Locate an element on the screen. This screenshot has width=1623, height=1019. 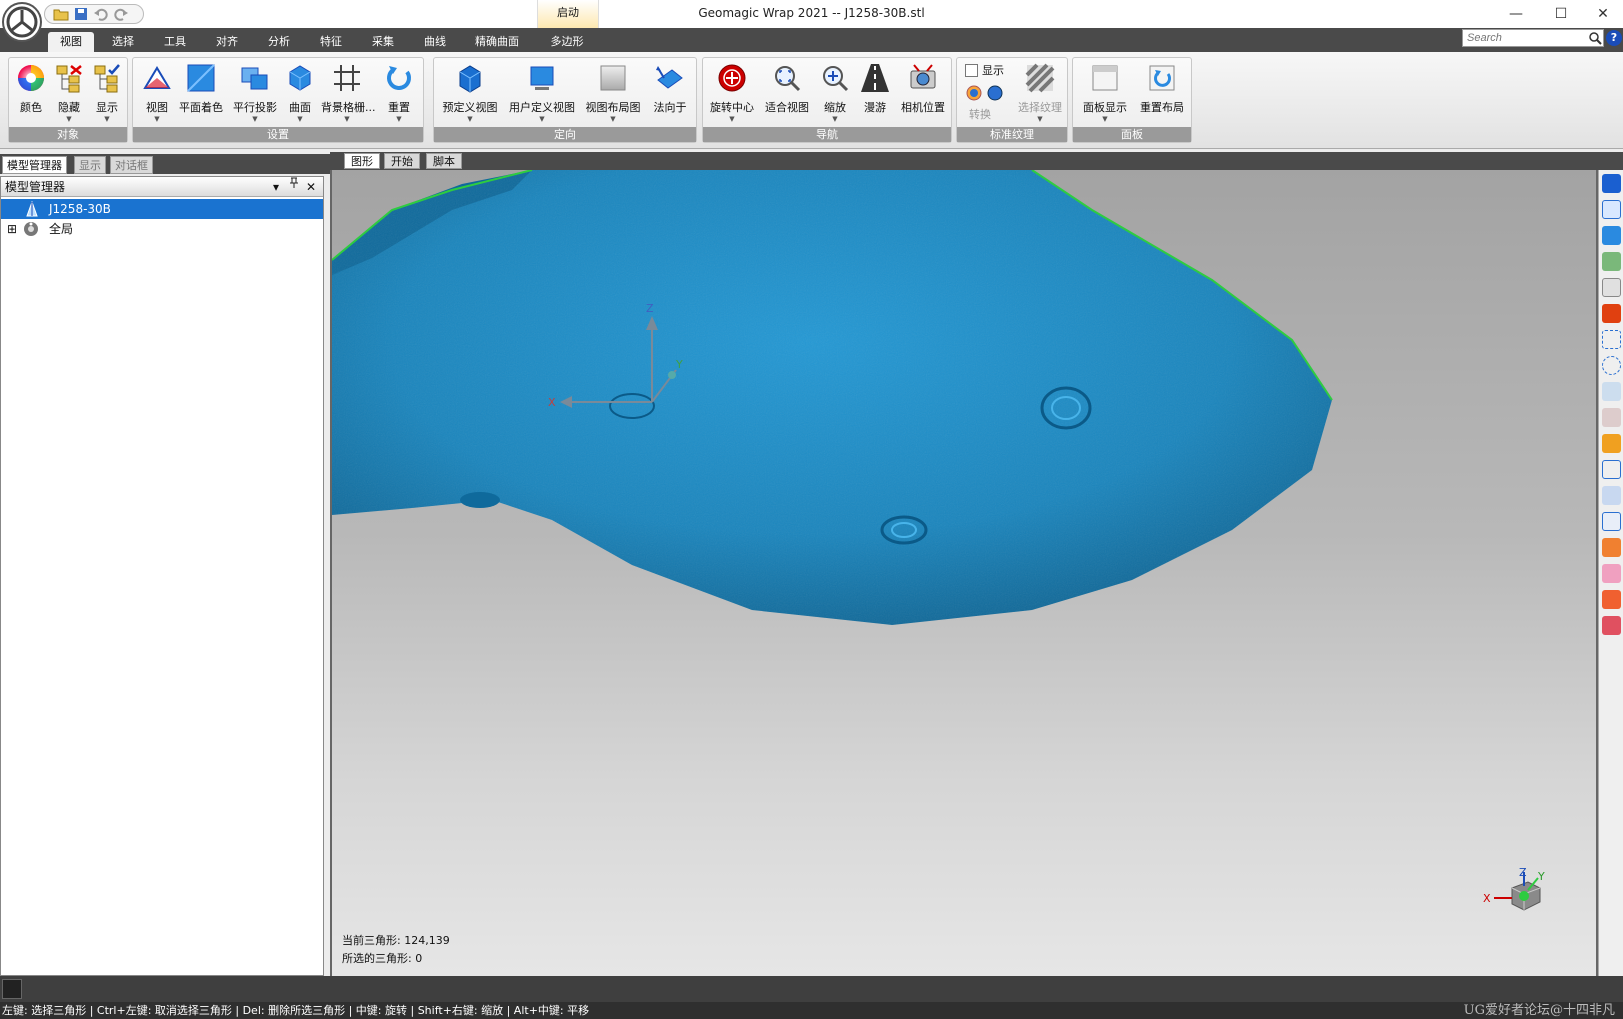
reset-button: 重置 ▼ is located at coordinates (399, 92).